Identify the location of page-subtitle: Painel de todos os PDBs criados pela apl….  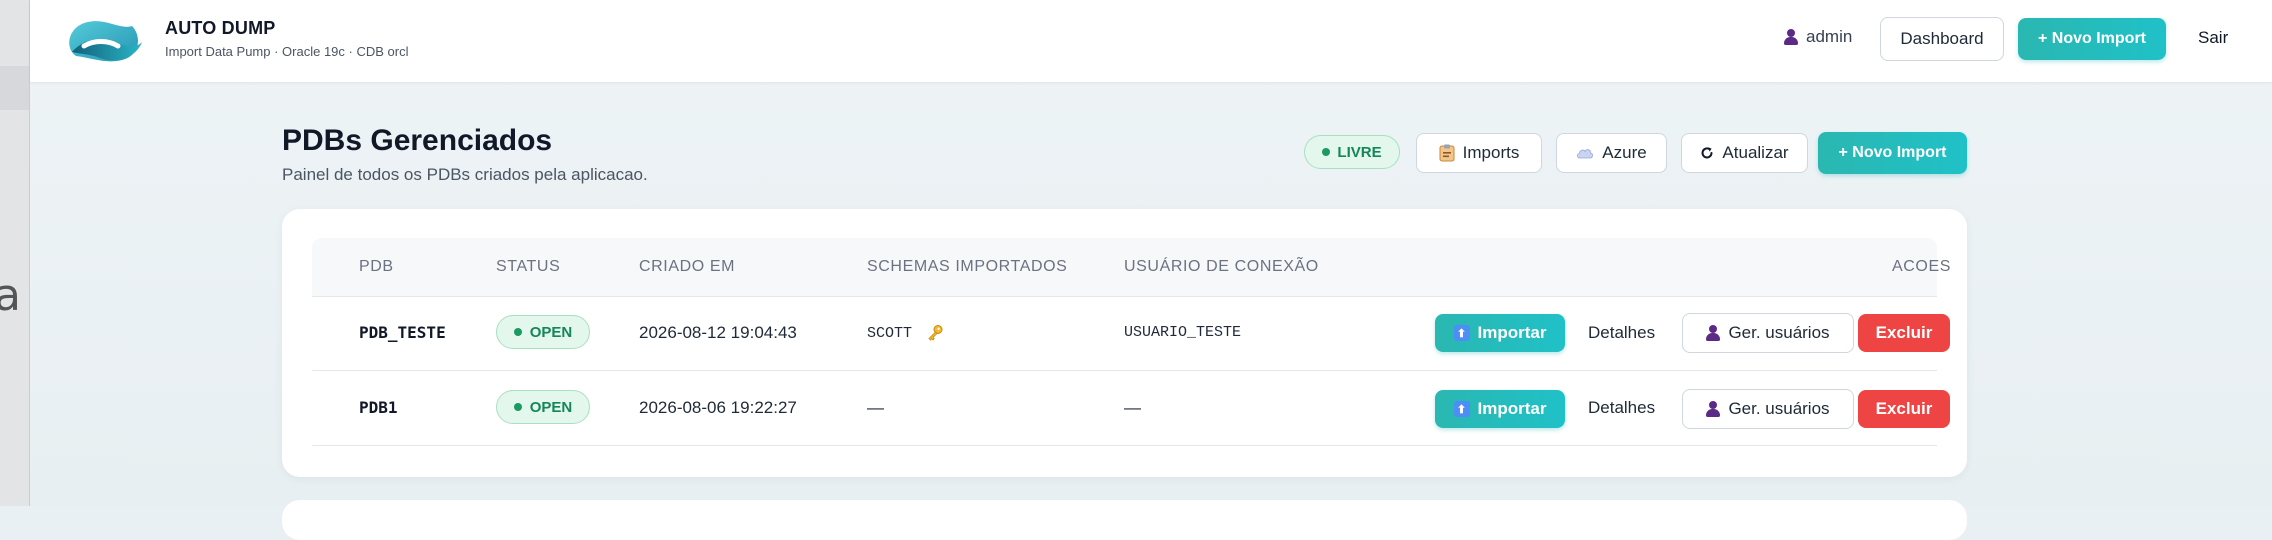
(465, 174).